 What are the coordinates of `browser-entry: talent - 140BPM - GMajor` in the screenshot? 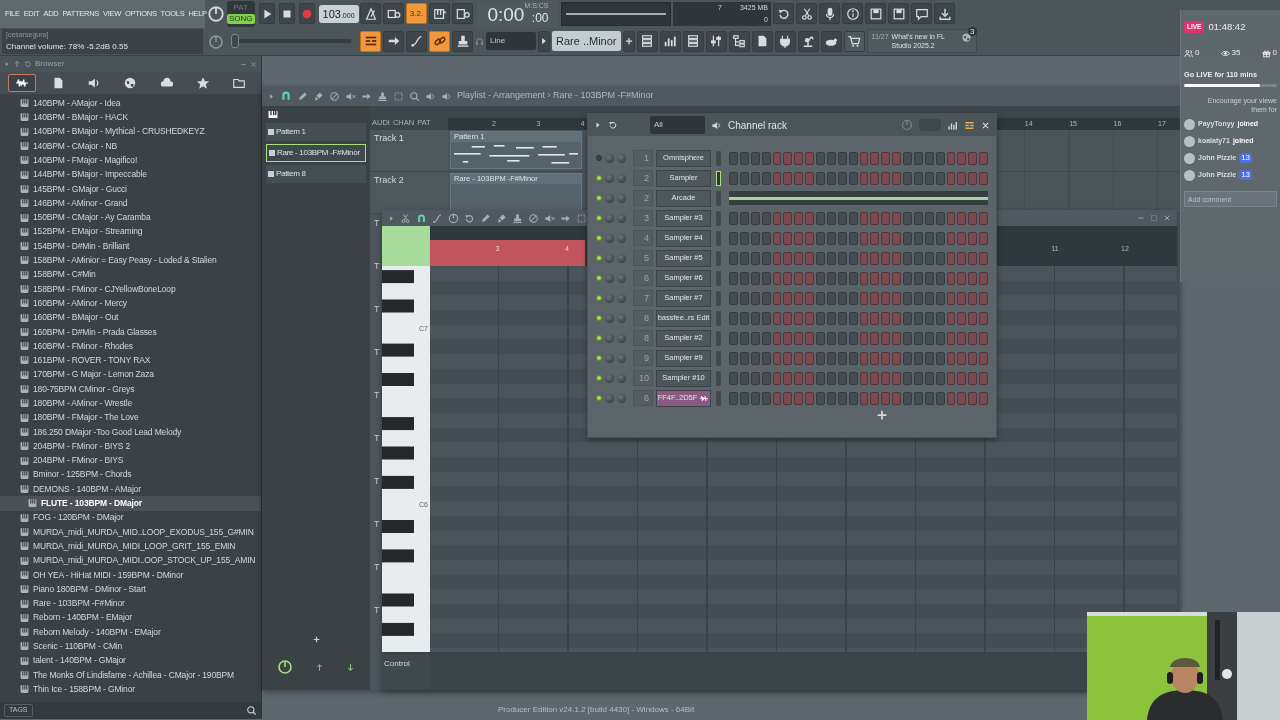 It's located at (130, 660).